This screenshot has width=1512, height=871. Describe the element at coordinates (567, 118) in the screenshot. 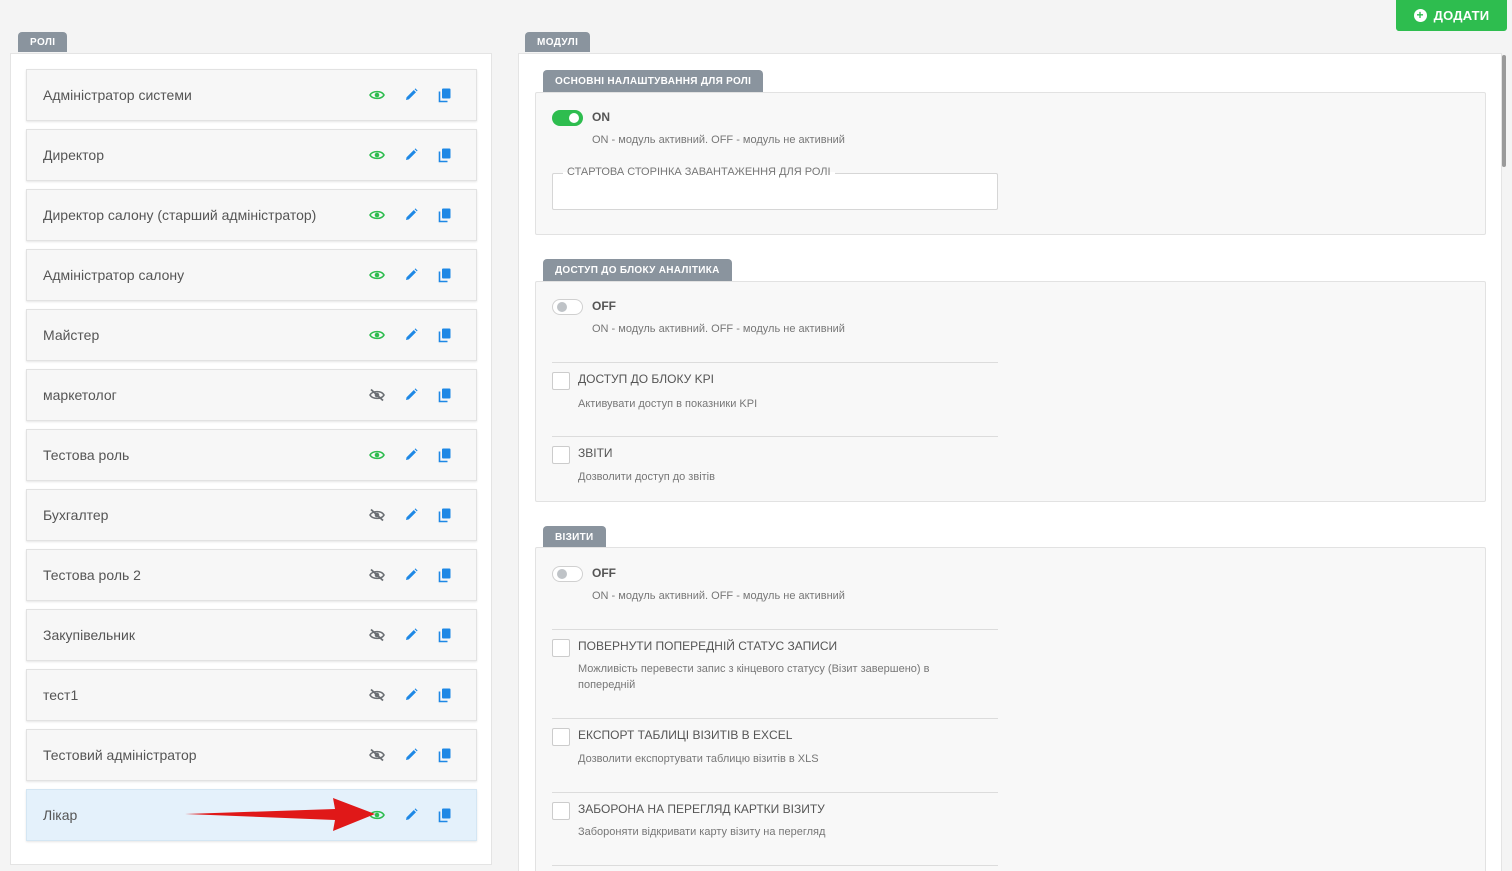

I see `basic-module-toggle` at that location.